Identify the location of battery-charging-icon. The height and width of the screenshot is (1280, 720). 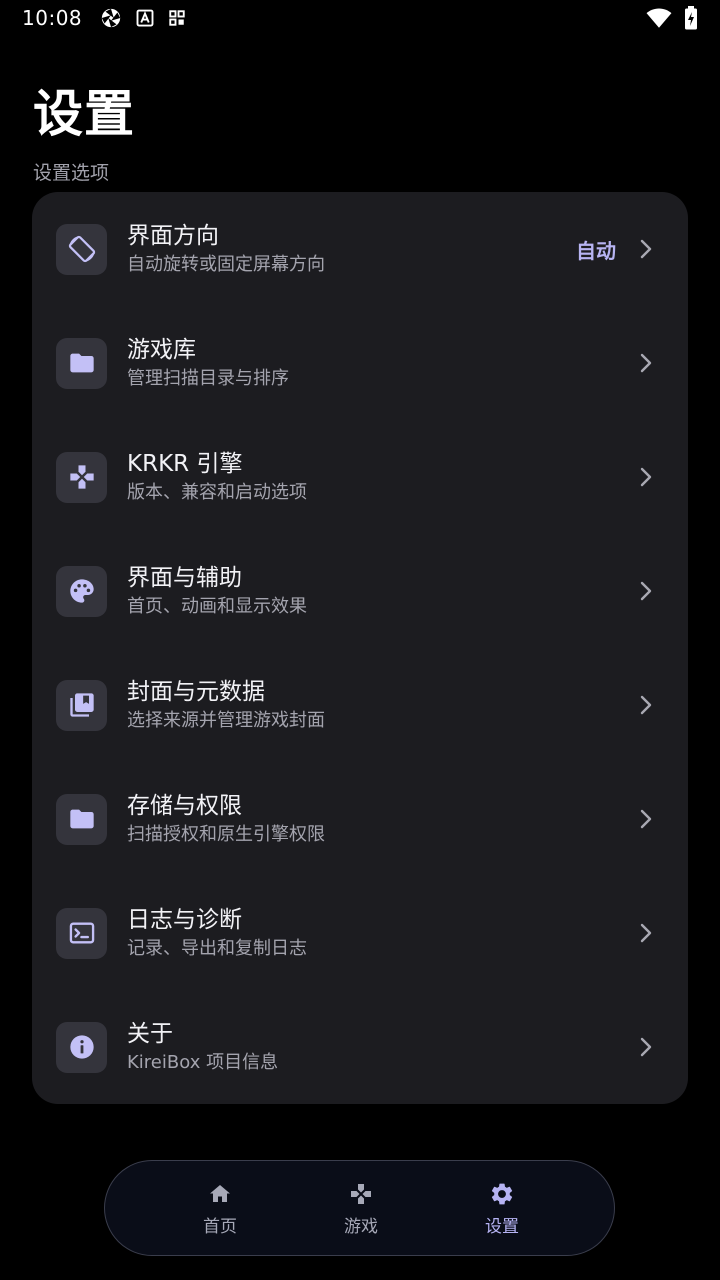
(691, 18).